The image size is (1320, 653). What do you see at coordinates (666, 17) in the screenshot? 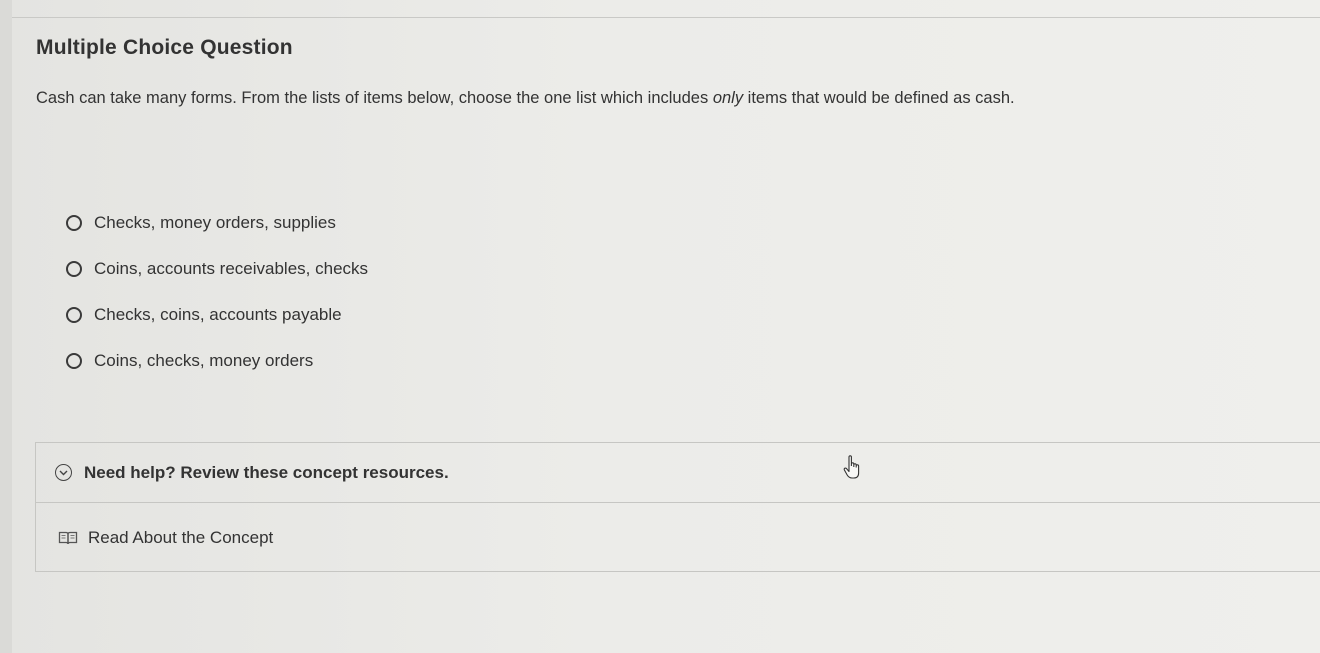
I see `top-divider` at bounding box center [666, 17].